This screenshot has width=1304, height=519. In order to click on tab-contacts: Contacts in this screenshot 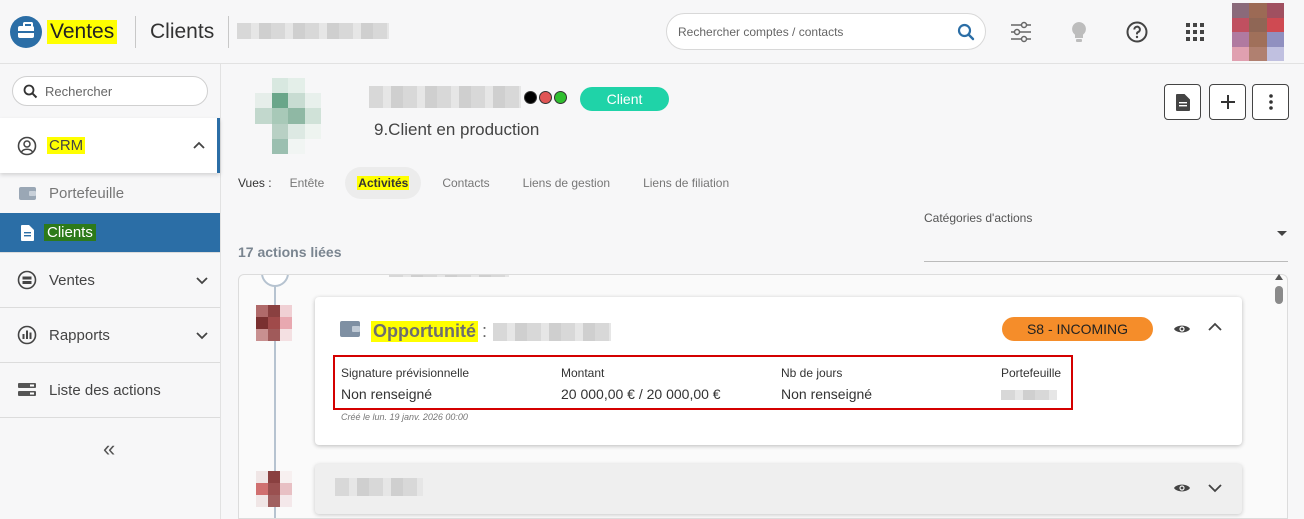, I will do `click(465, 183)`.